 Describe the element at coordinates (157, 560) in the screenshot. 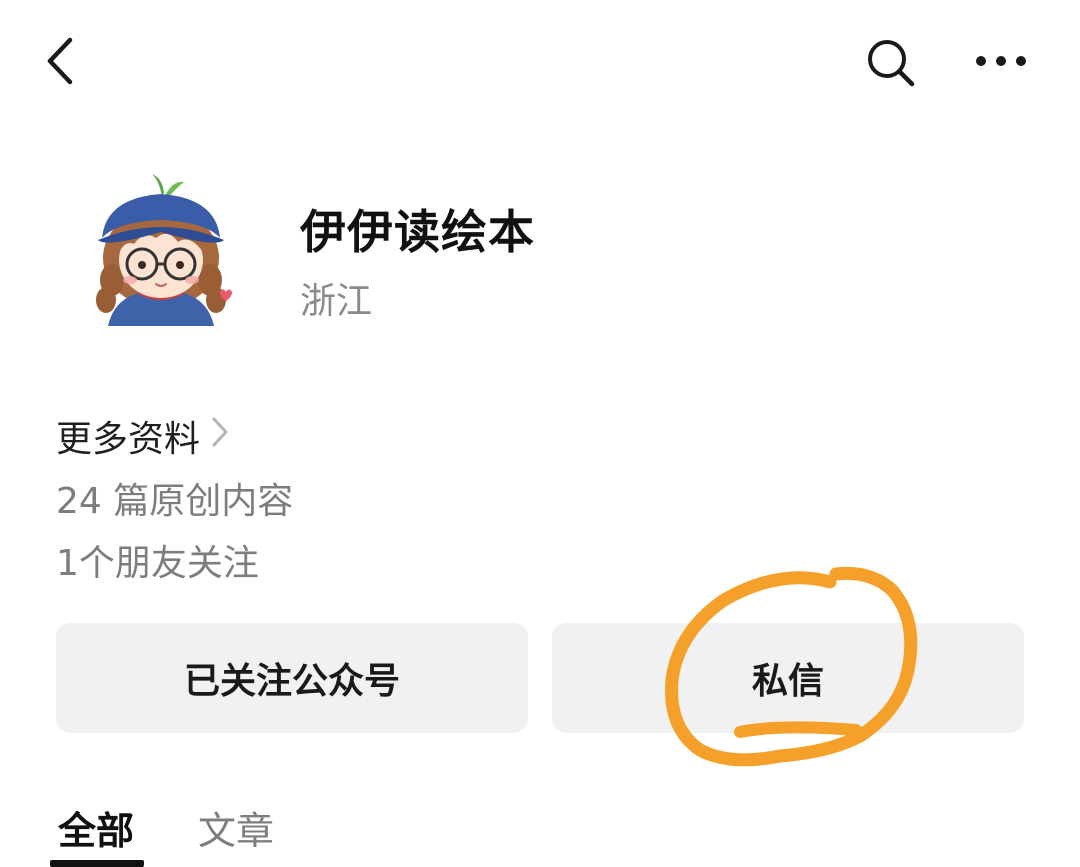

I see `friends-following: 1个朋友关注` at that location.